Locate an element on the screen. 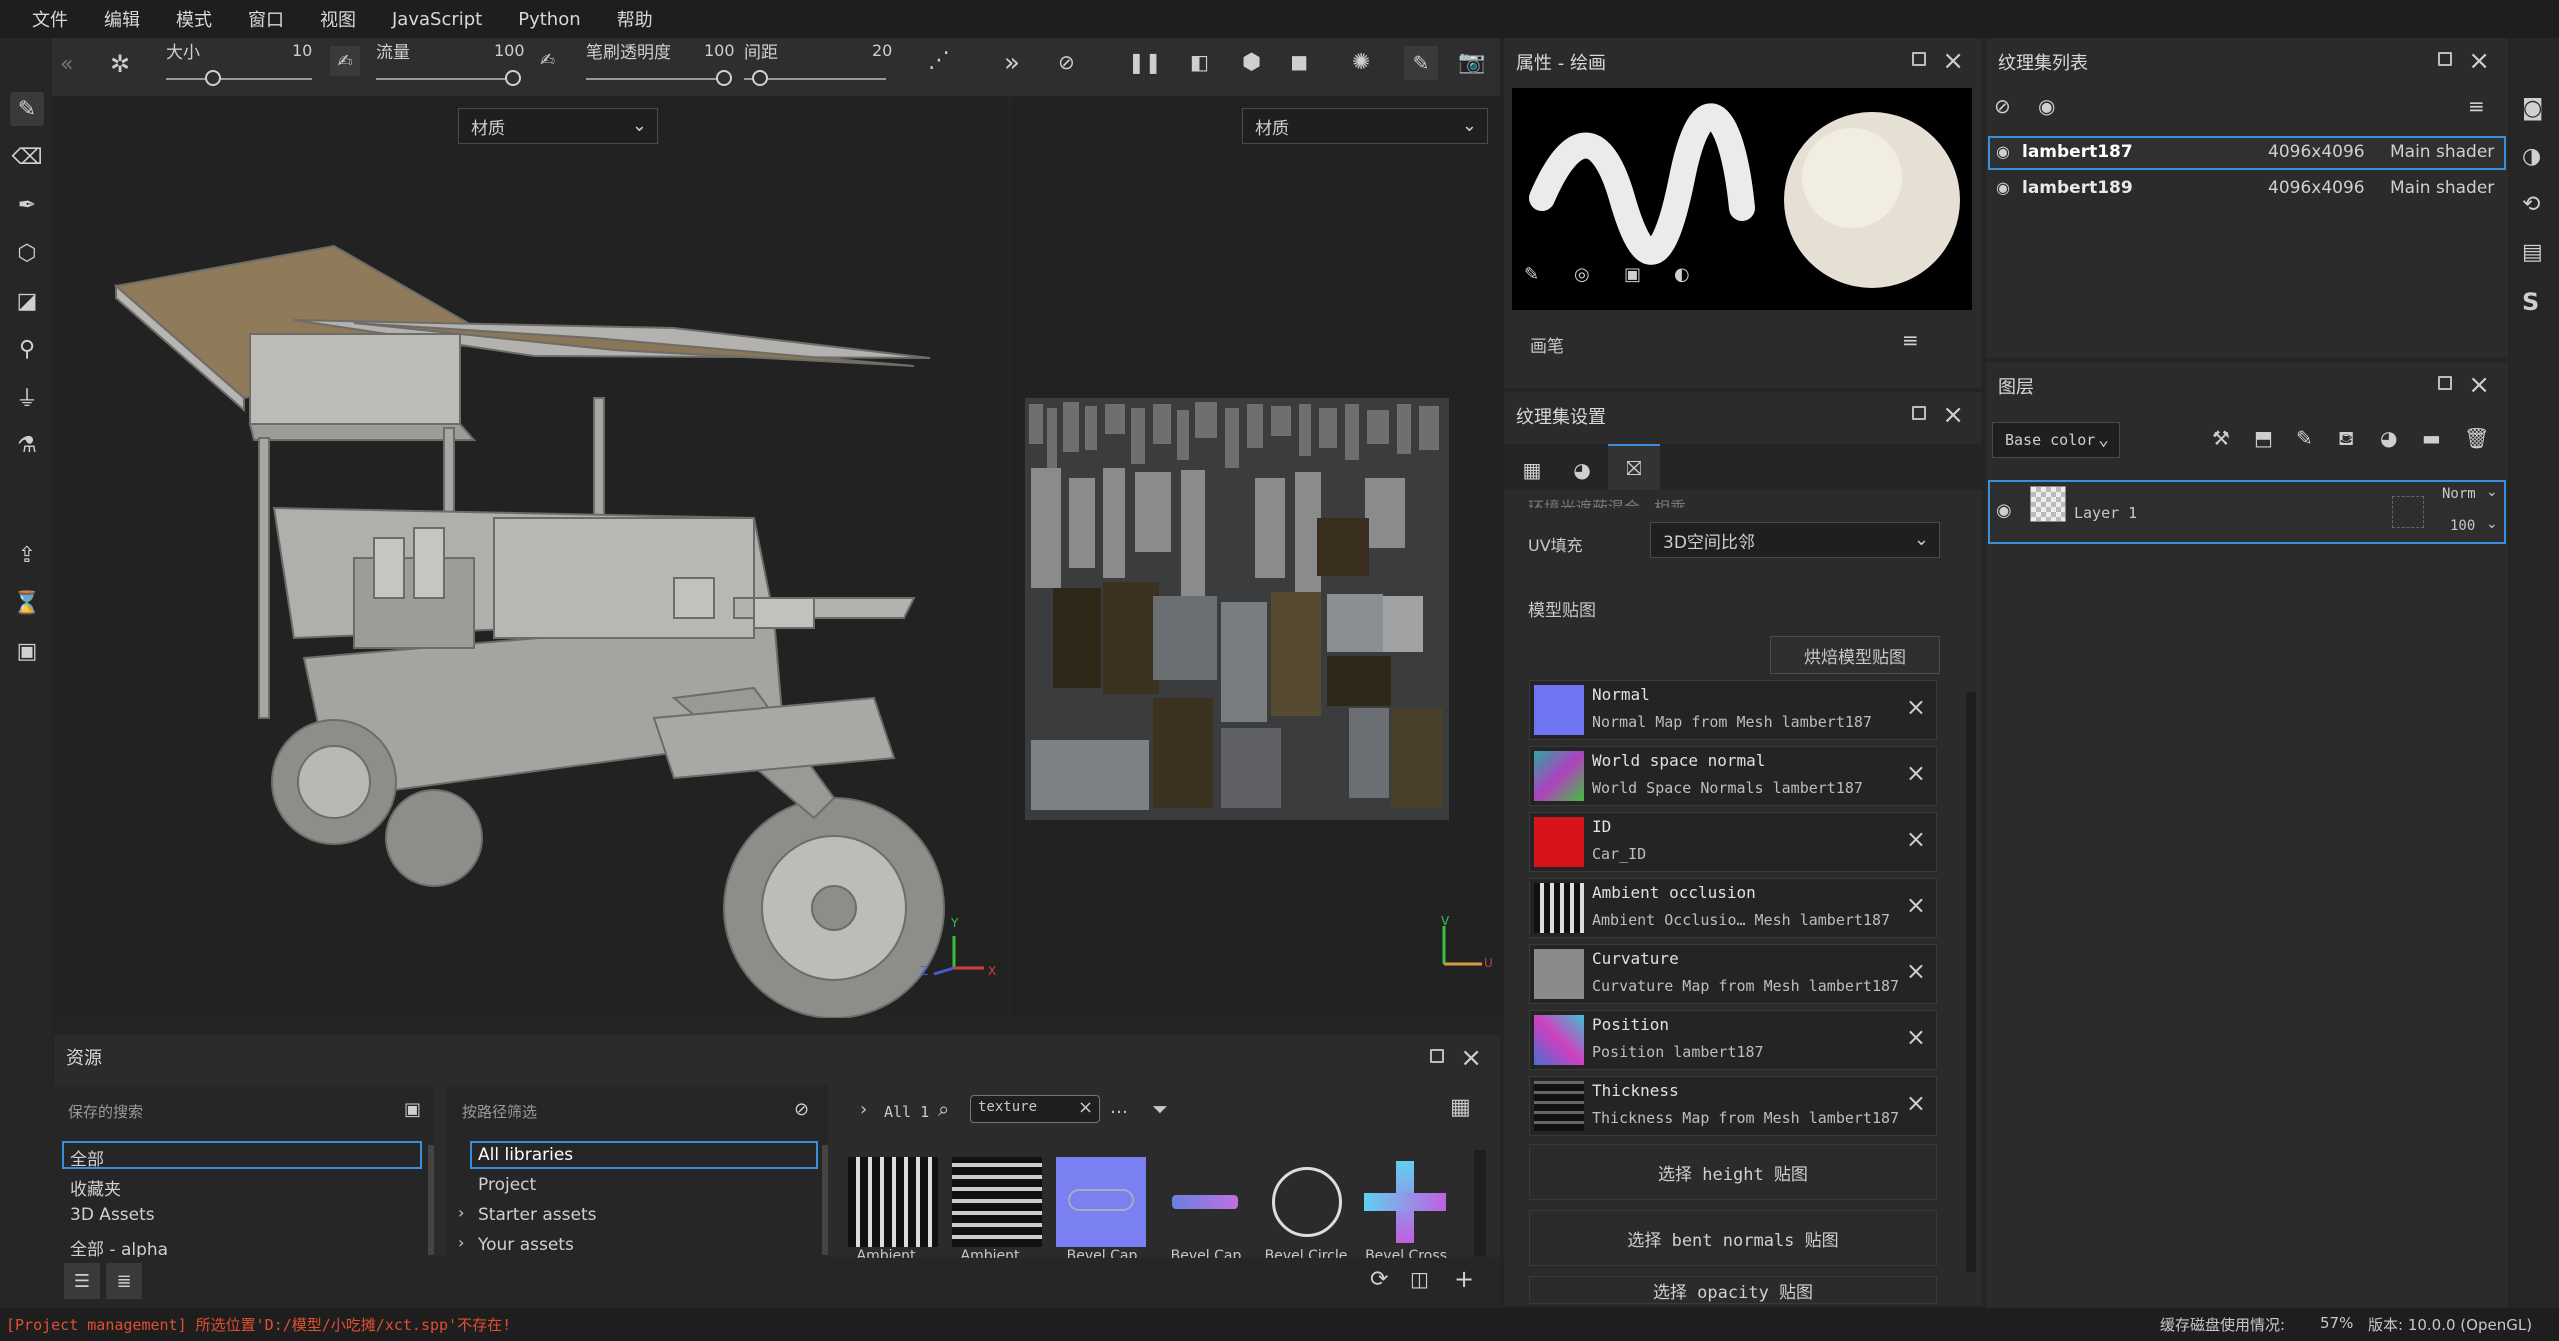 Image resolution: width=2559 pixels, height=1341 pixels. brush-preset-icon: ✲ is located at coordinates (120, 64).